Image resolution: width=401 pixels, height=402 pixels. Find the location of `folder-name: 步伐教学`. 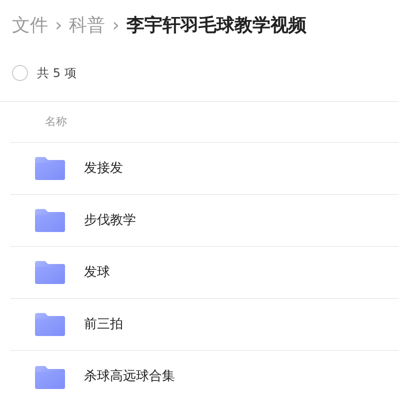

folder-name: 步伐教学 is located at coordinates (110, 220).